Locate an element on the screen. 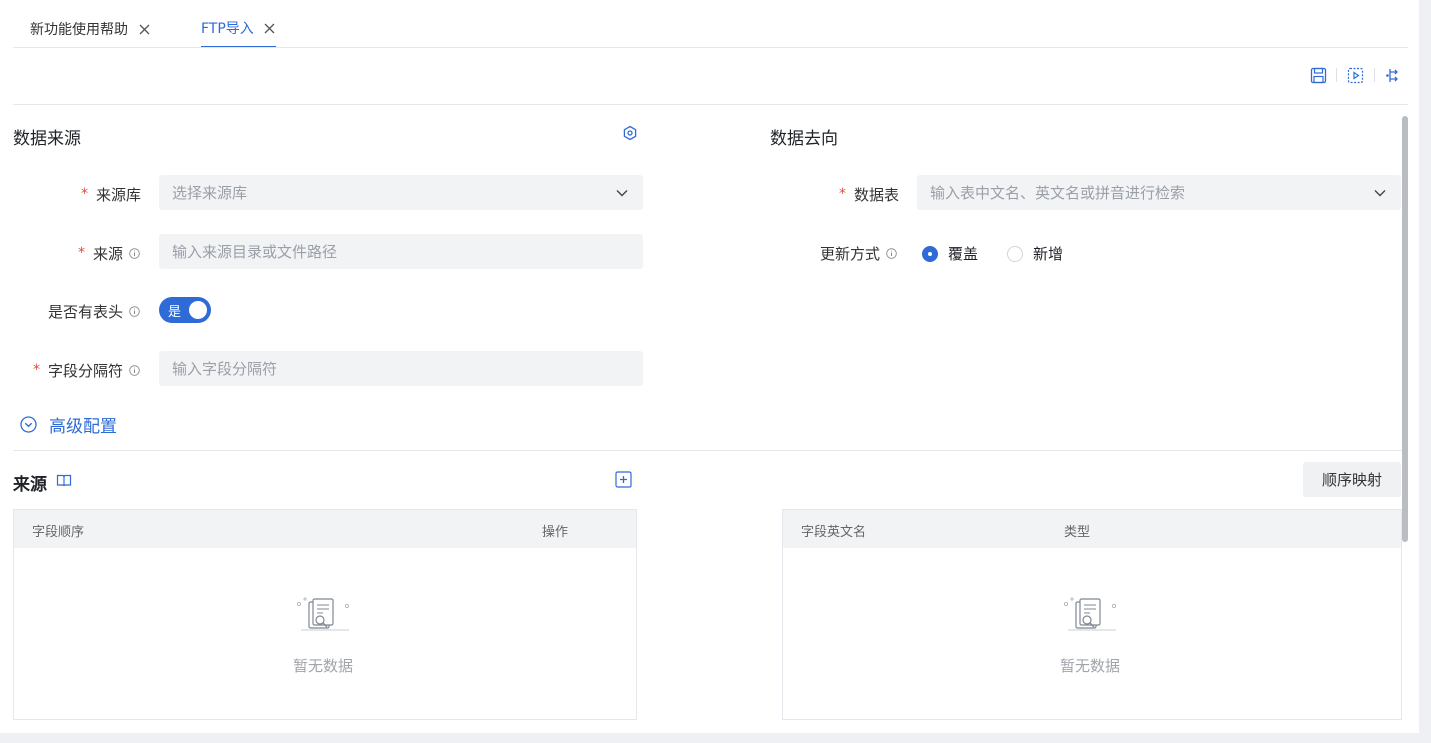 The width and height of the screenshot is (1431, 743). table-header: 字段英文名 类型 is located at coordinates (1092, 529).